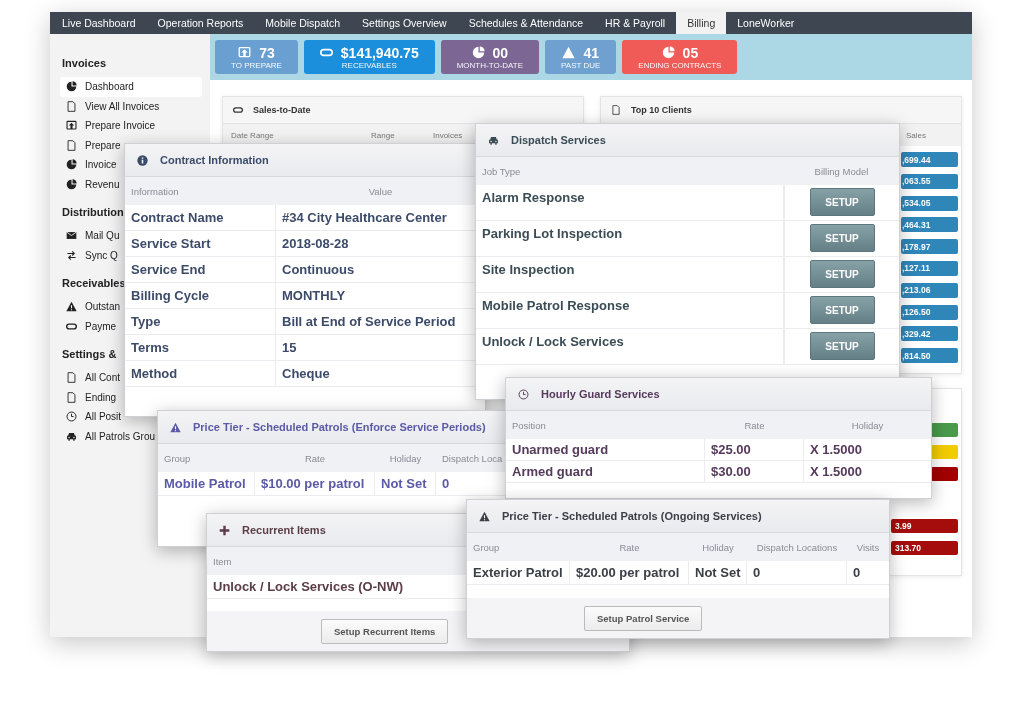 The image size is (1024, 727). Describe the element at coordinates (661, 110) in the screenshot. I see `card-title: Top 10 Clients` at that location.